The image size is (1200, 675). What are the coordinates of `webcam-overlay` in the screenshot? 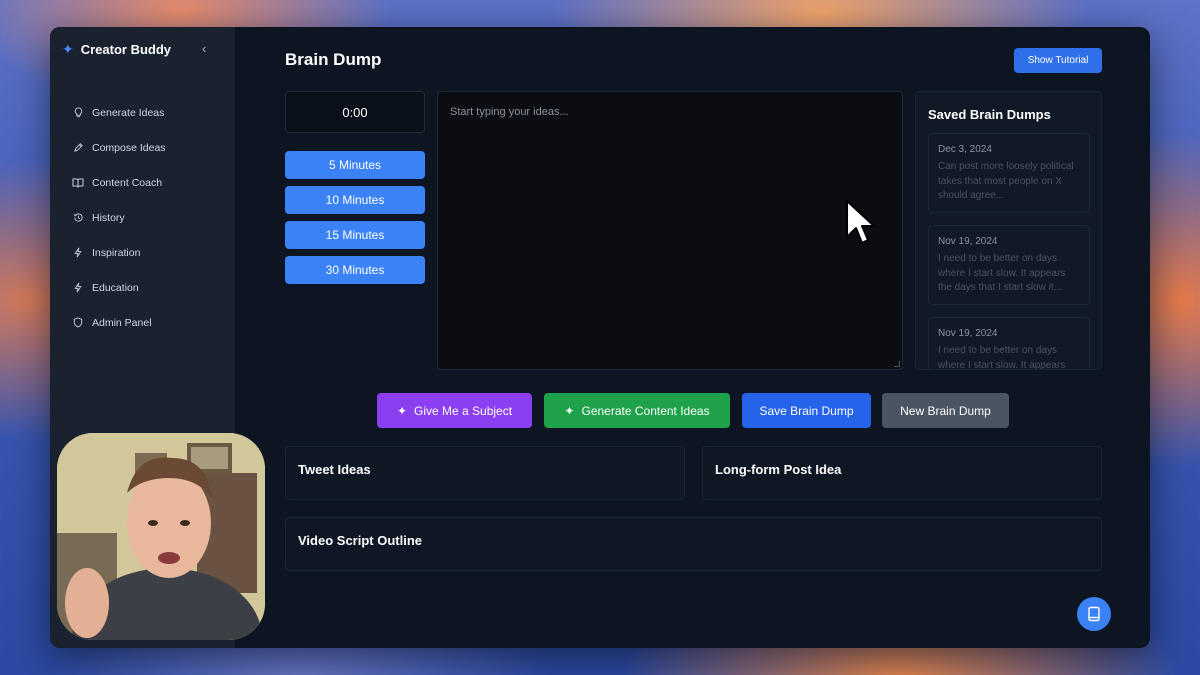 It's located at (161, 536).